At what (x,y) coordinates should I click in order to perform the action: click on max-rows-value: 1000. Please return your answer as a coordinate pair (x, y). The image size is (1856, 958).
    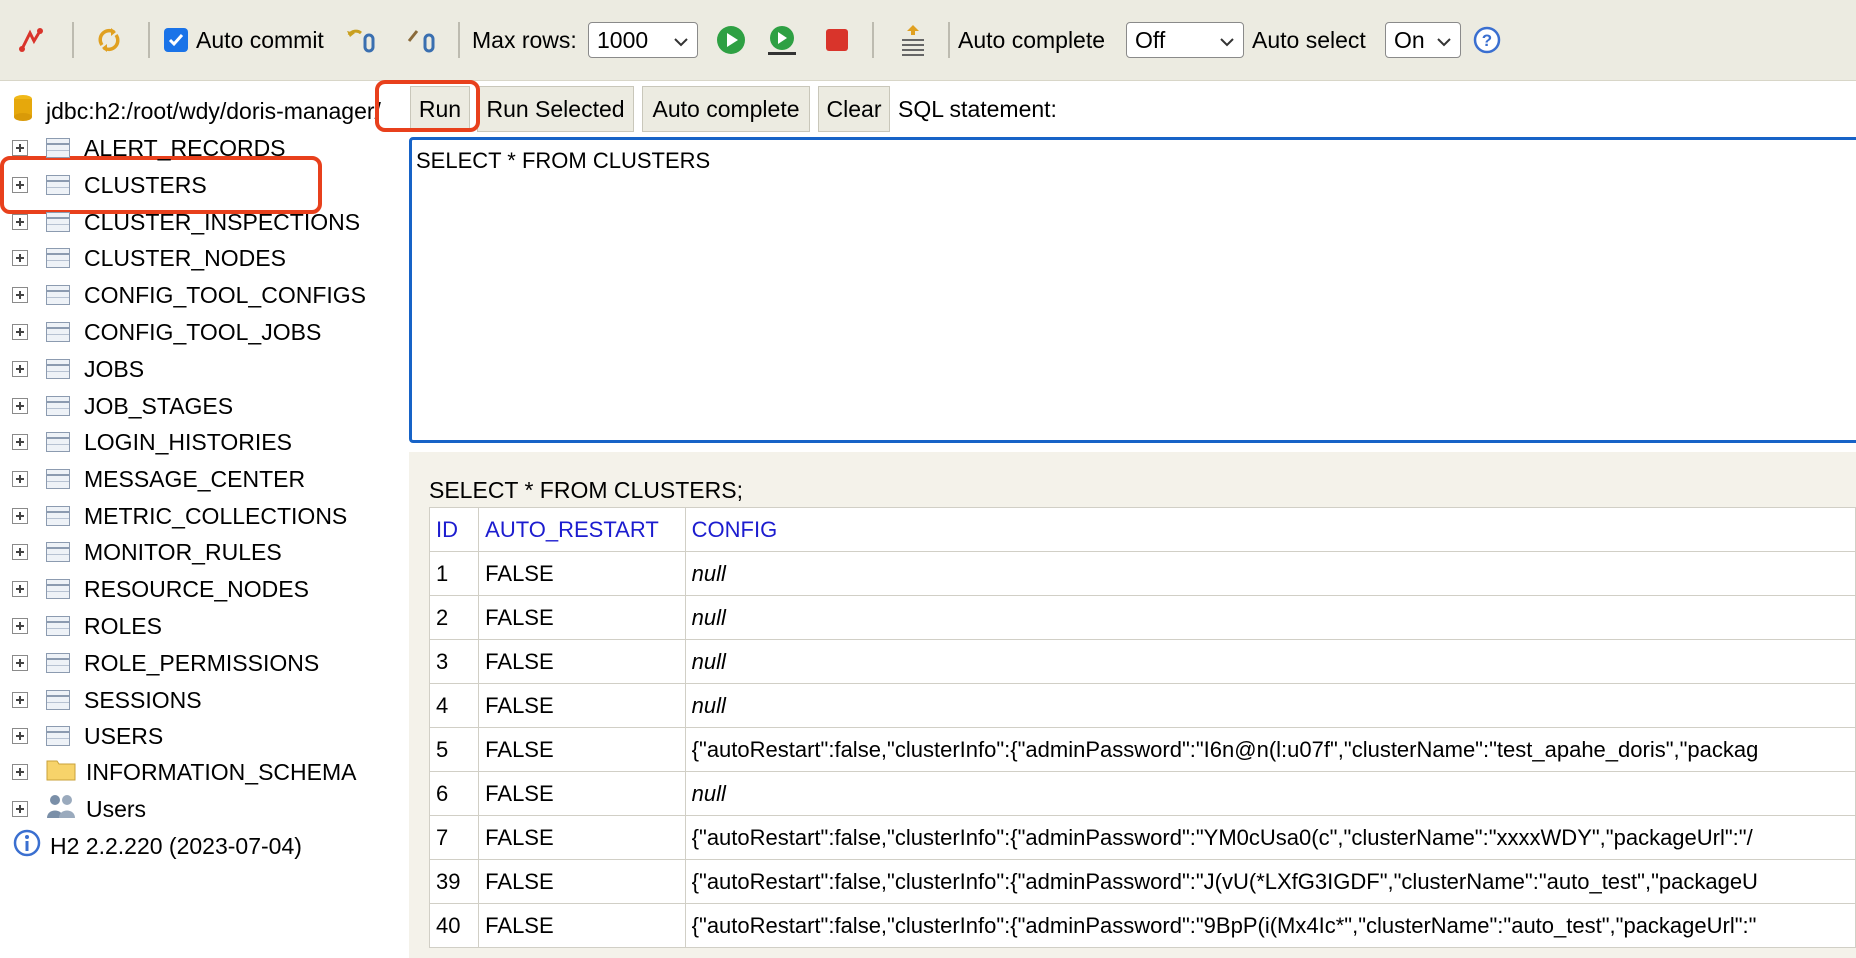
    Looking at the image, I should click on (623, 39).